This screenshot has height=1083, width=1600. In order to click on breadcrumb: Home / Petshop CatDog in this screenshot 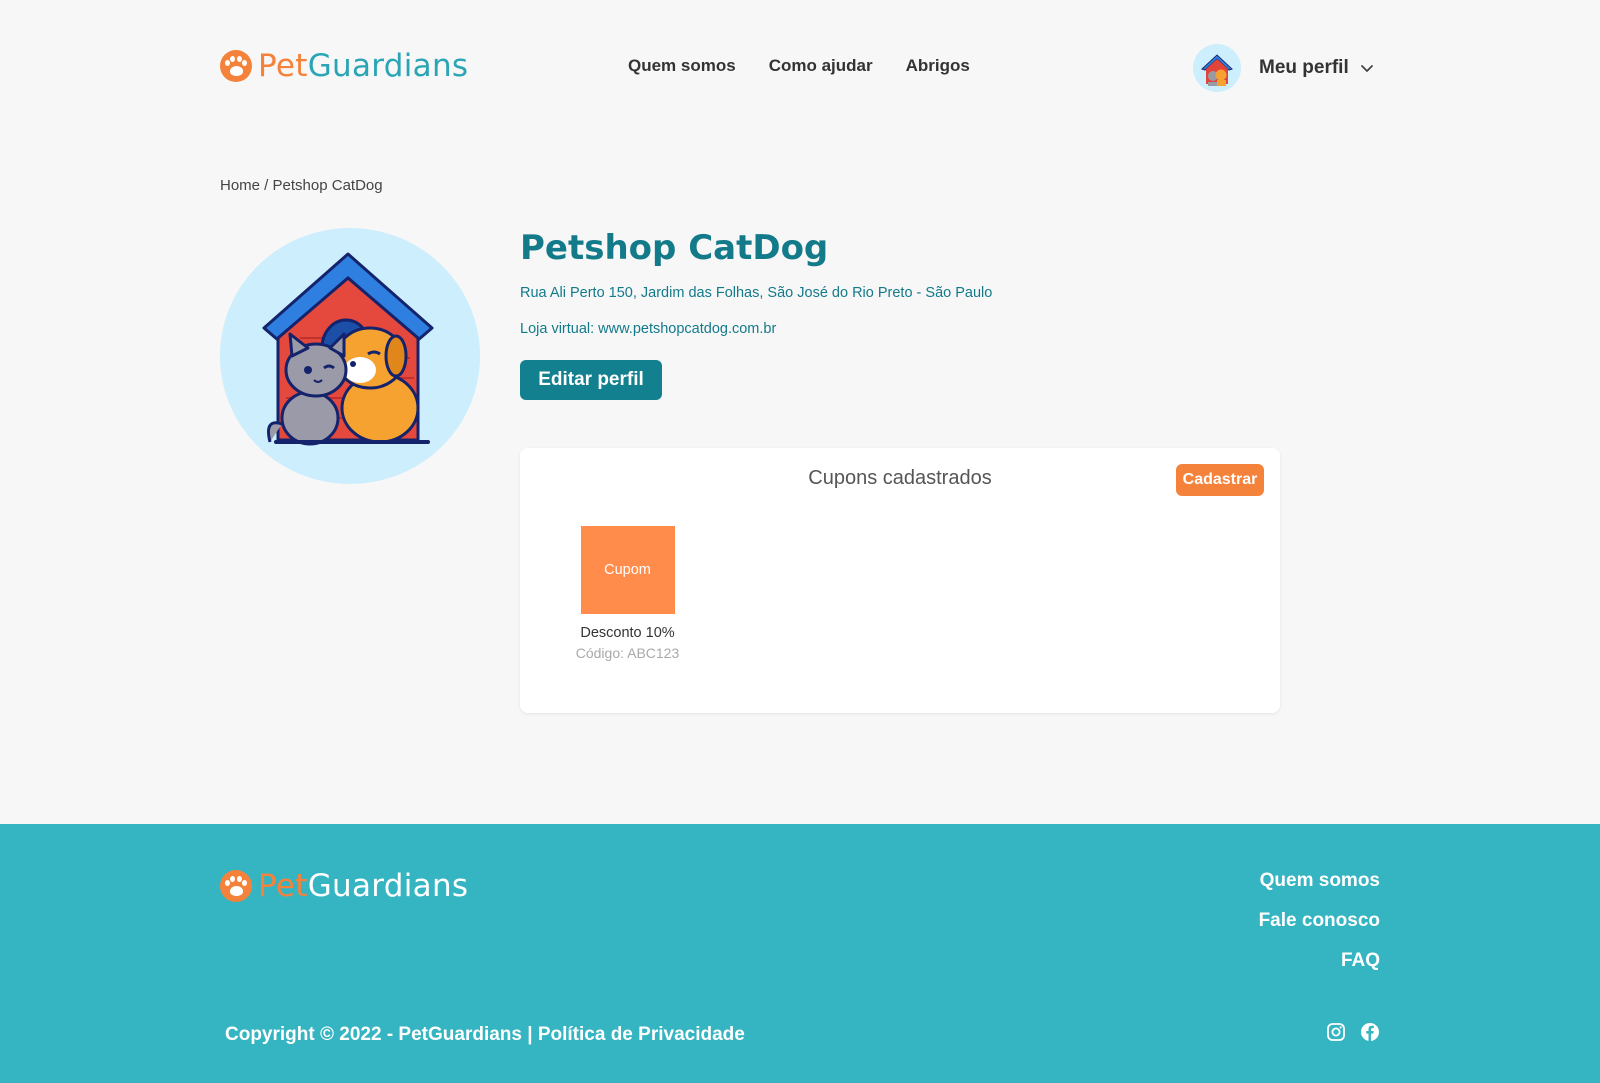, I will do `click(301, 185)`.